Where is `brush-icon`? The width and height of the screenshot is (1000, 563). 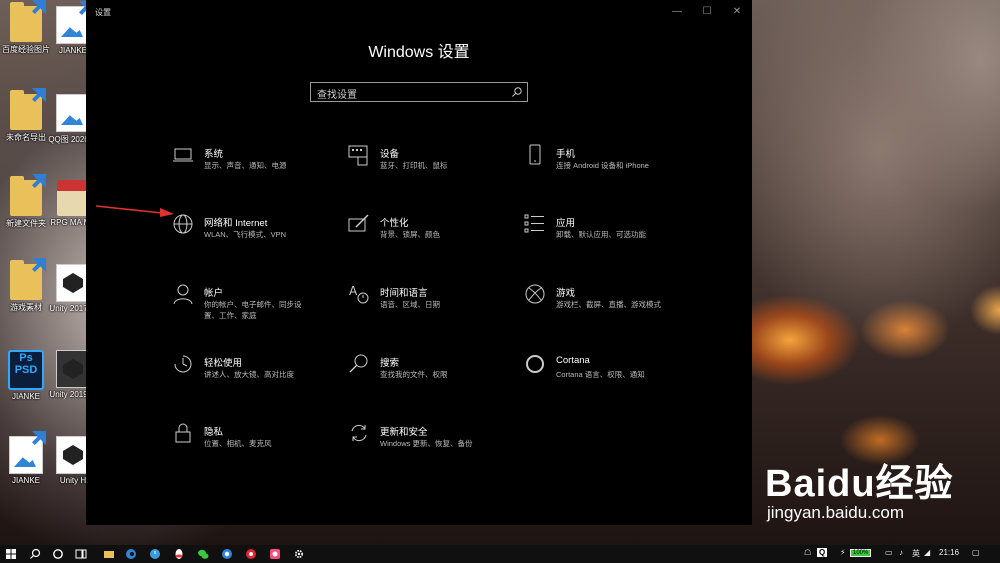
brush-icon is located at coordinates (358, 223).